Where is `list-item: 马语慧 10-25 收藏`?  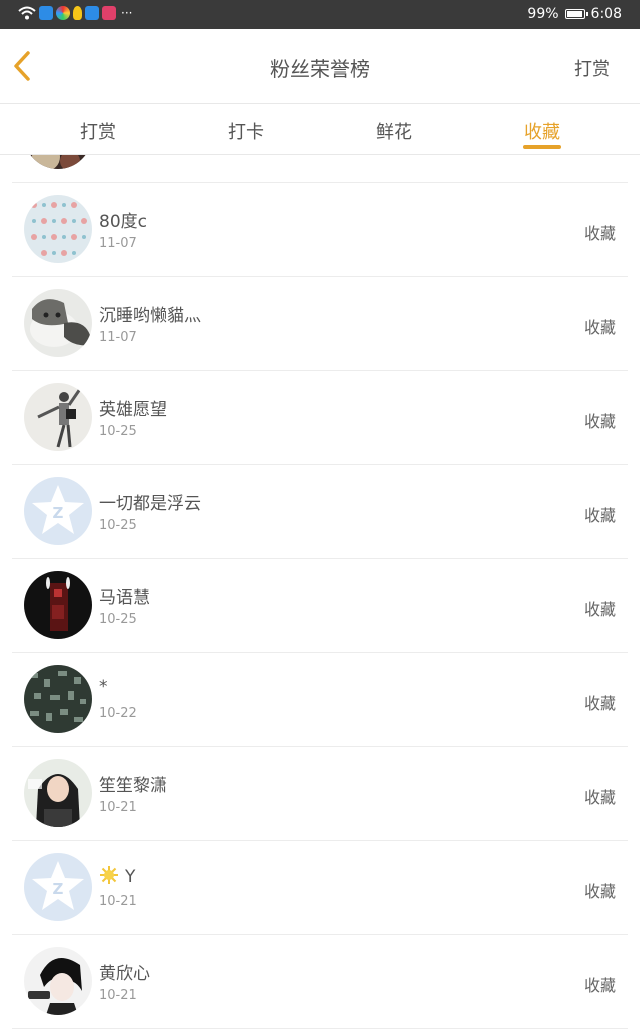 list-item: 马语慧 10-25 收藏 is located at coordinates (320, 606).